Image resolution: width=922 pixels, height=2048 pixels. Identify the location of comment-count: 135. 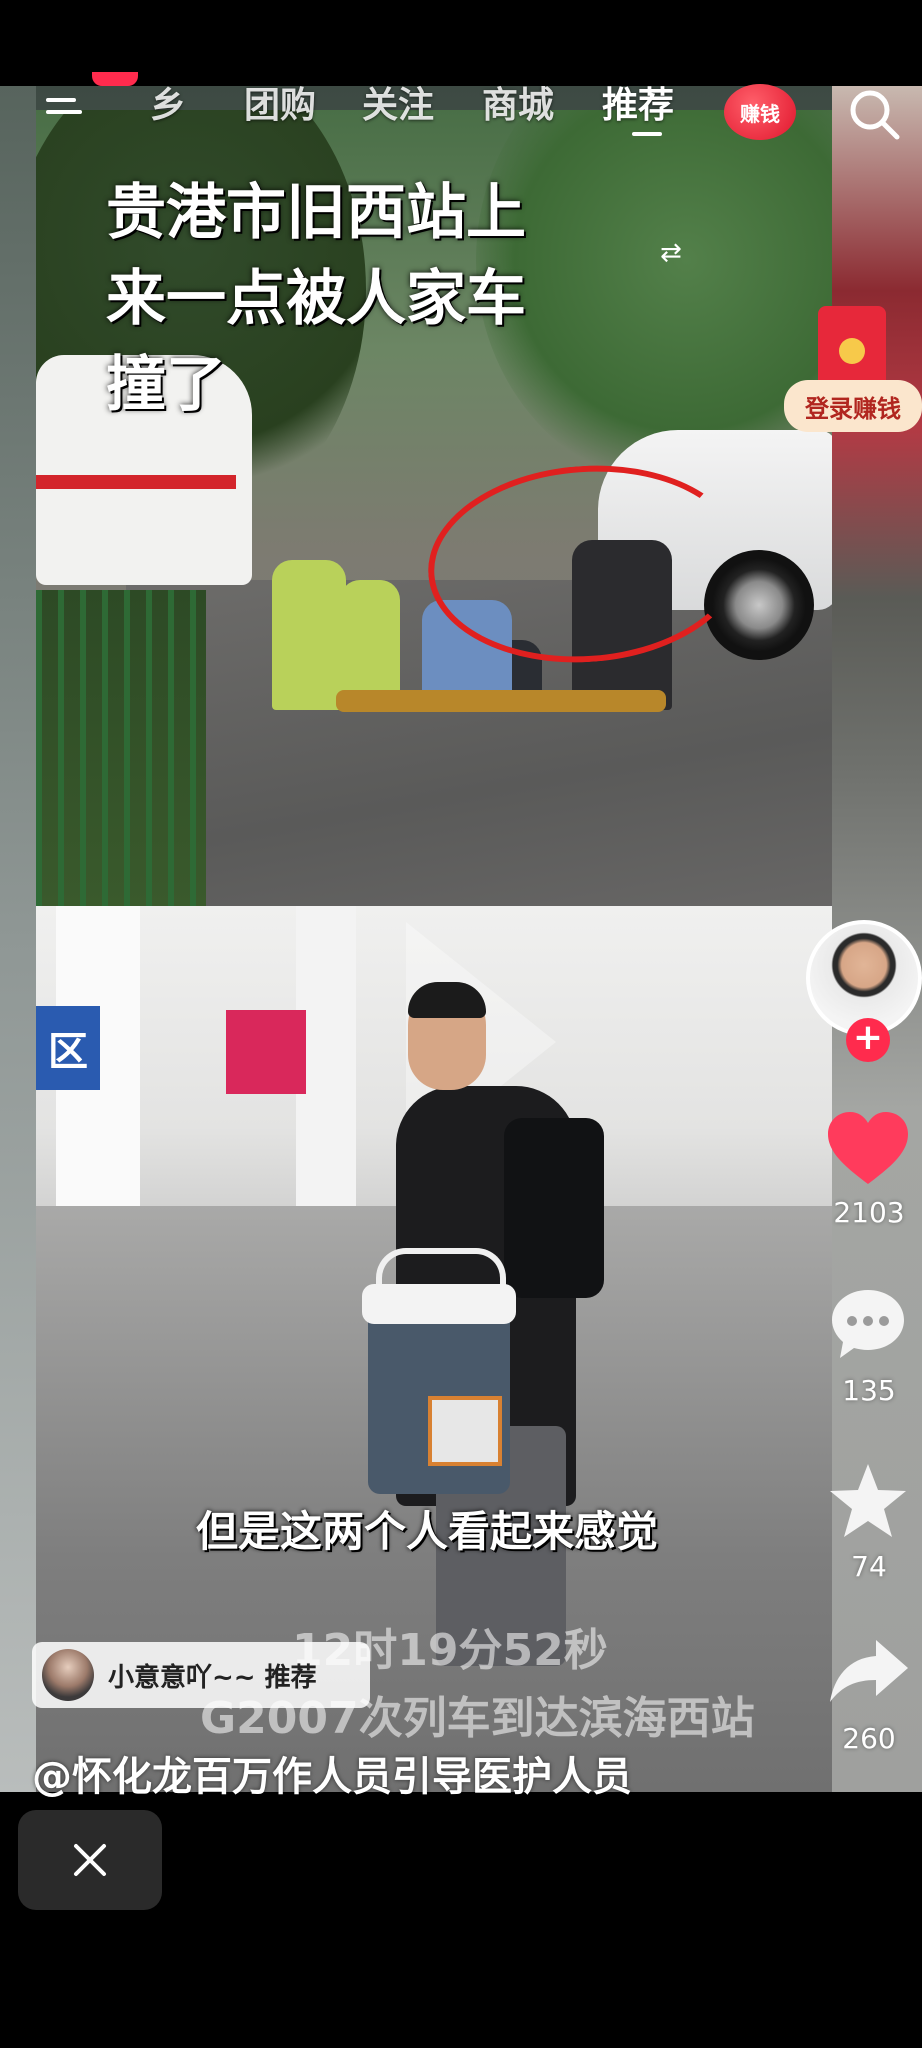
(869, 1390).